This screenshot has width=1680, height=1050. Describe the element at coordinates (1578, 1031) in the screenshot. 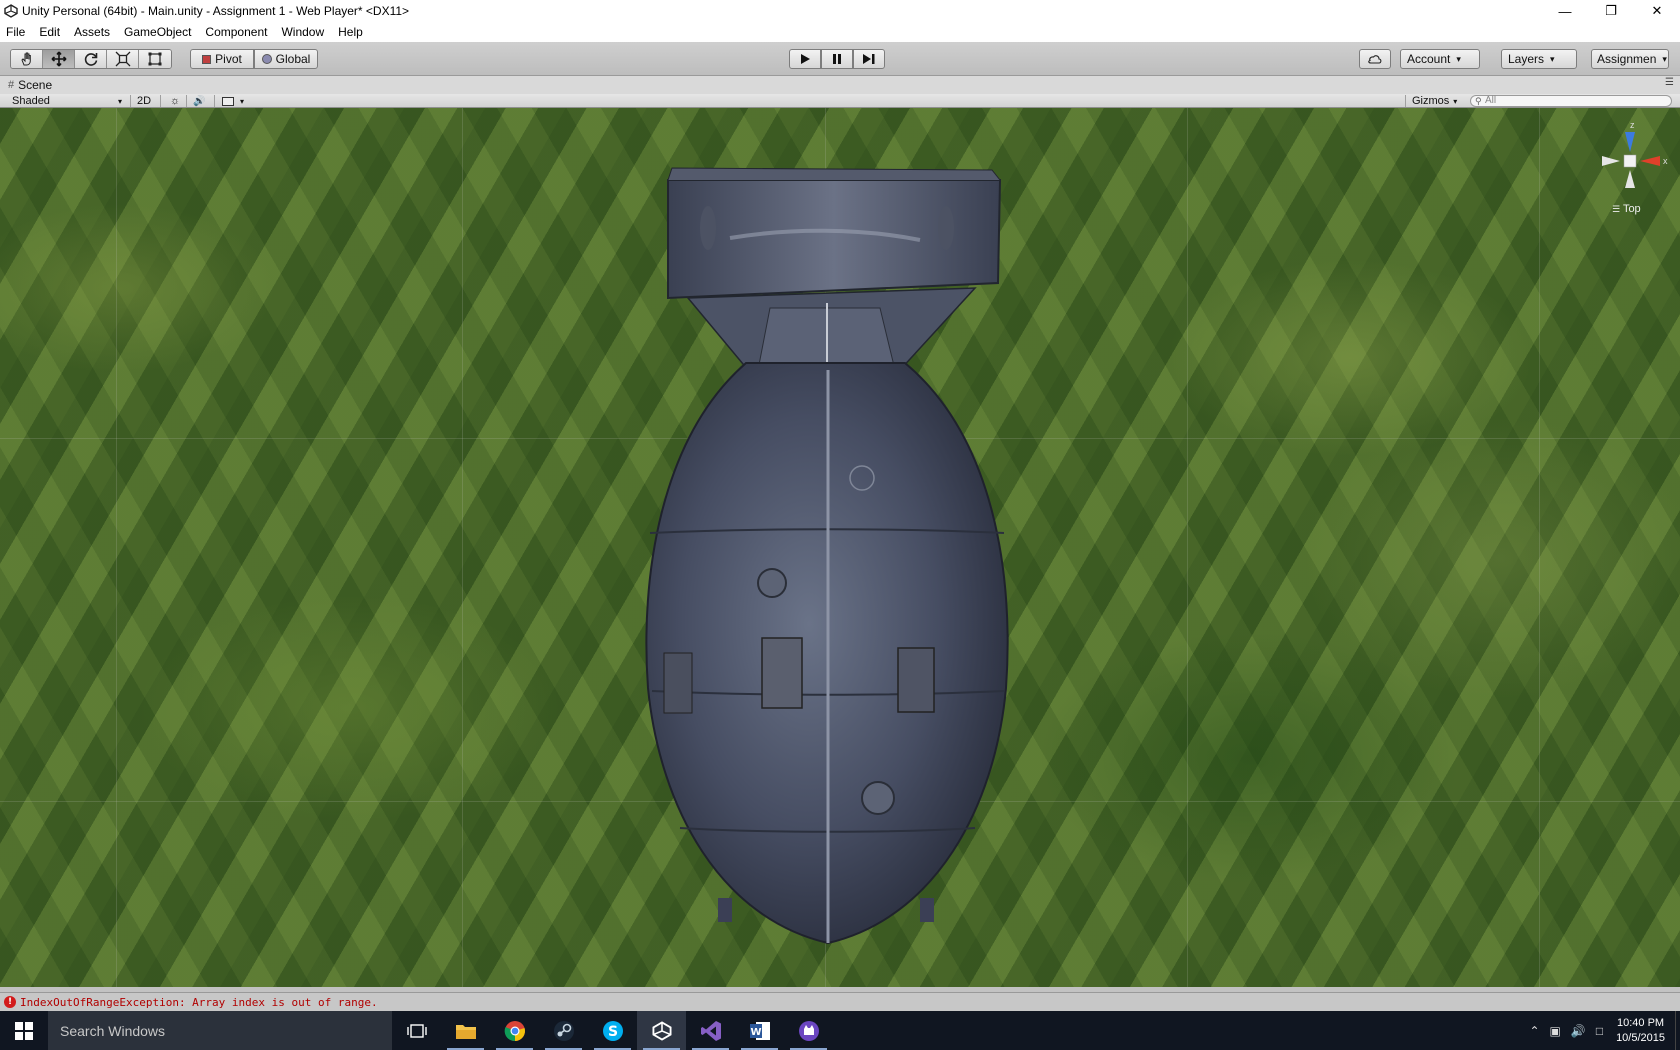

I see `volume-icon: 🔊` at that location.